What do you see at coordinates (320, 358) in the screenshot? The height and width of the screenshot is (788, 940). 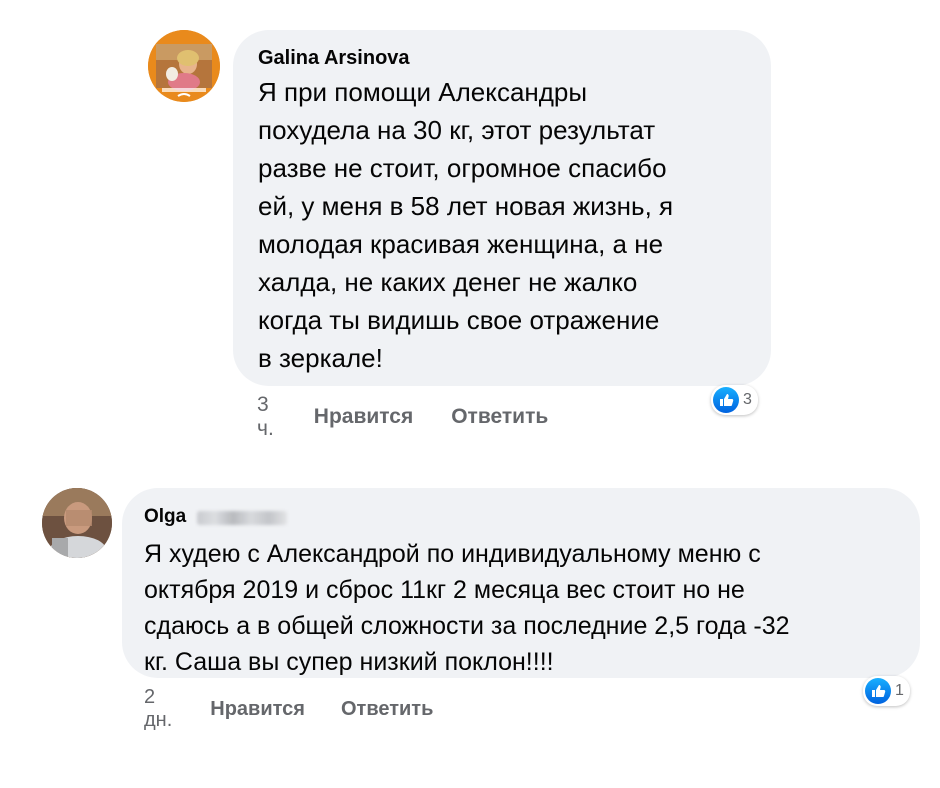 I see `comment-text-line: в зеркале!` at bounding box center [320, 358].